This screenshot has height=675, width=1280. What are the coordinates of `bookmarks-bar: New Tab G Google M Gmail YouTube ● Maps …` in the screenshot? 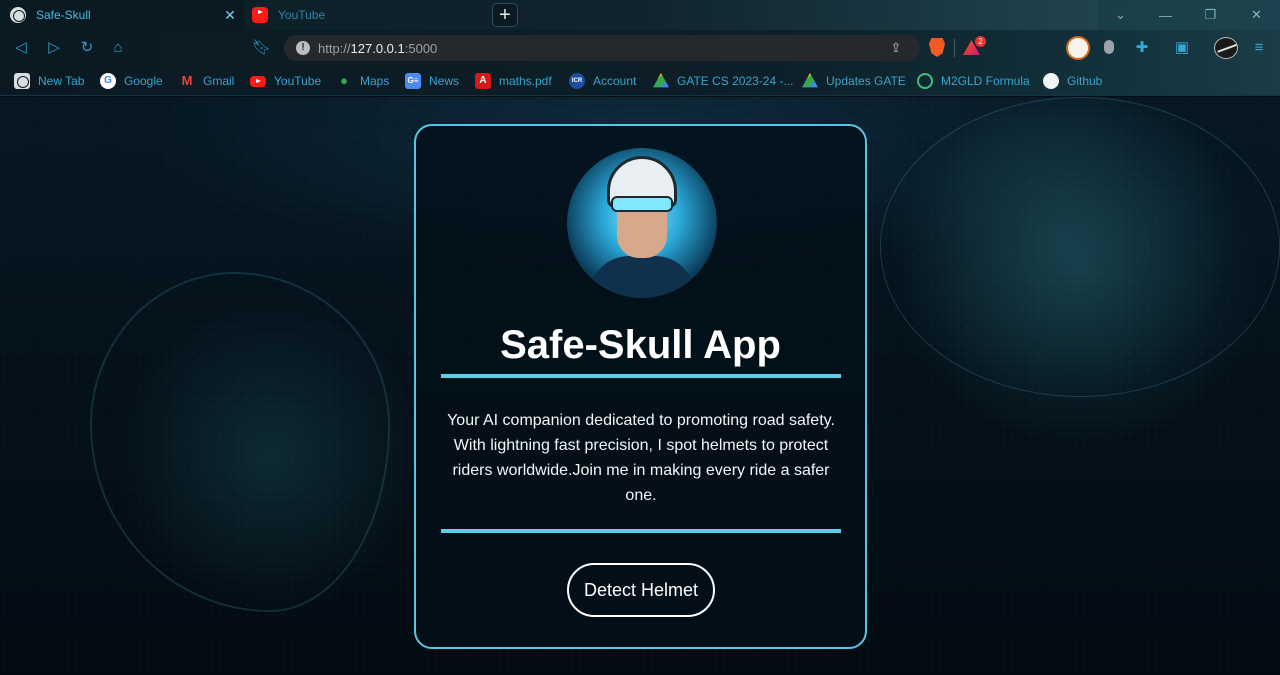 It's located at (640, 81).